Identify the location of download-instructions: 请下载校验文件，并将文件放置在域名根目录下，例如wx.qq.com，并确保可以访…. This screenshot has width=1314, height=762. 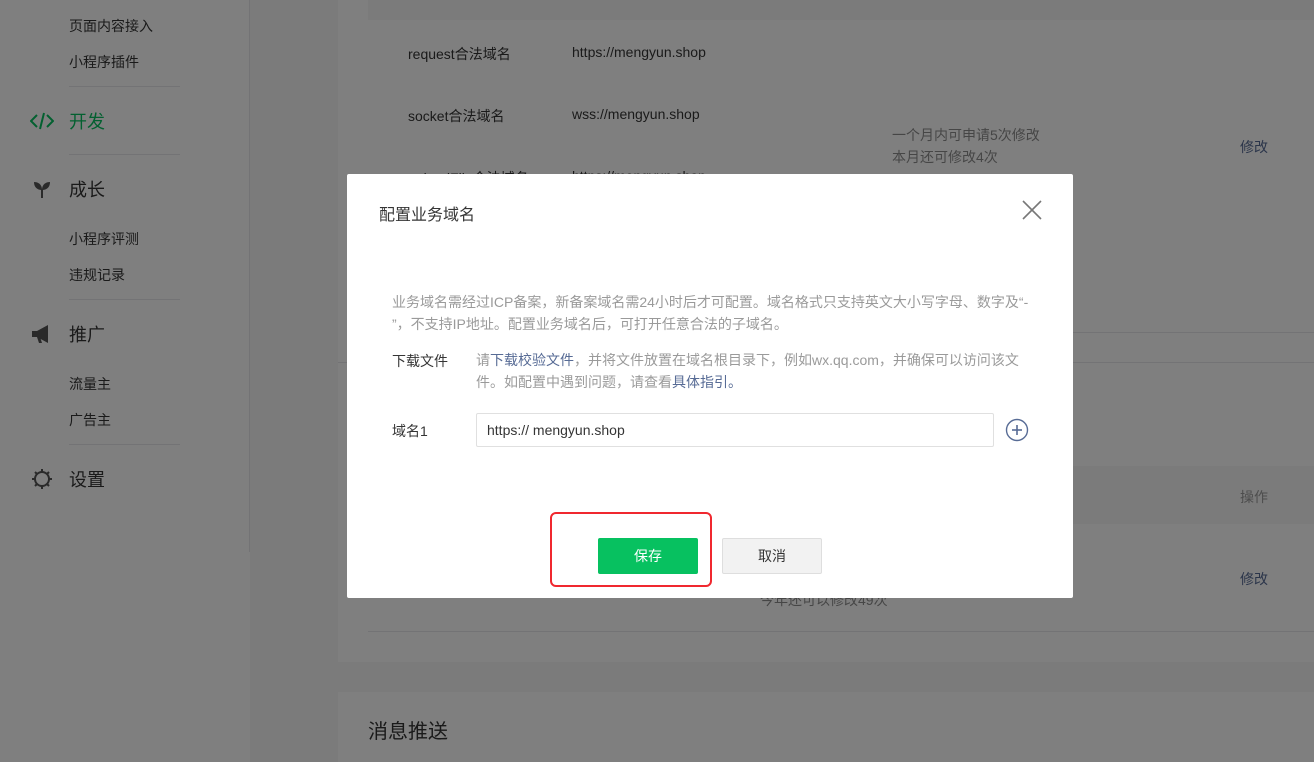
(754, 371).